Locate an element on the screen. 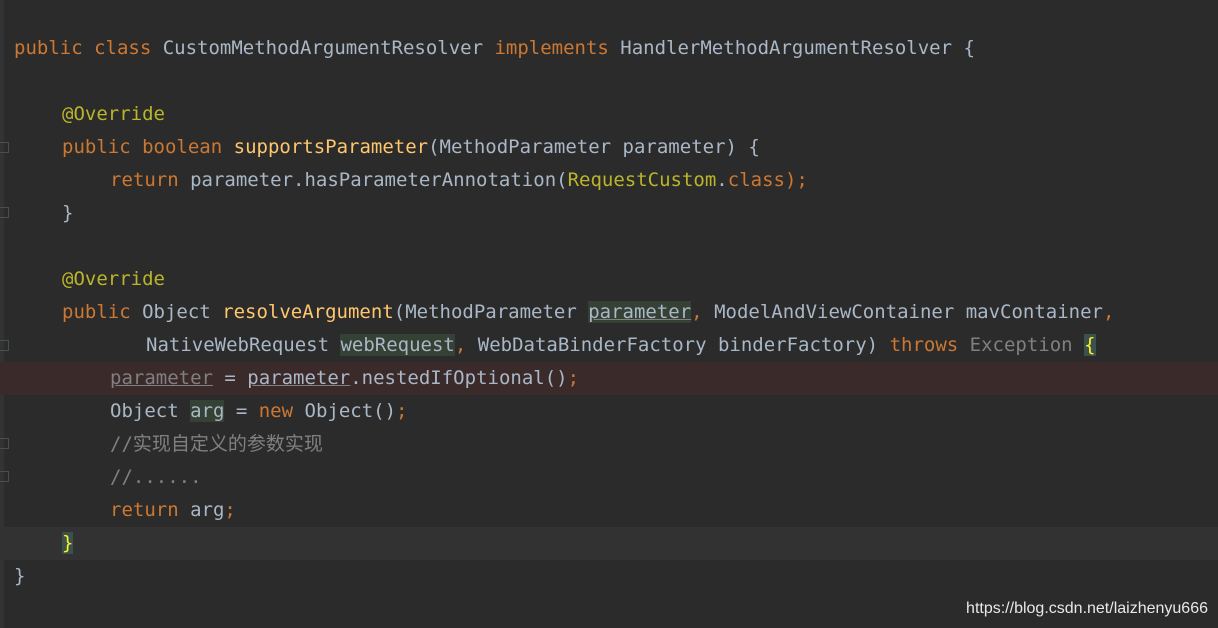 This screenshot has width=1218, height=628. code-line: return arg; is located at coordinates (609, 510).